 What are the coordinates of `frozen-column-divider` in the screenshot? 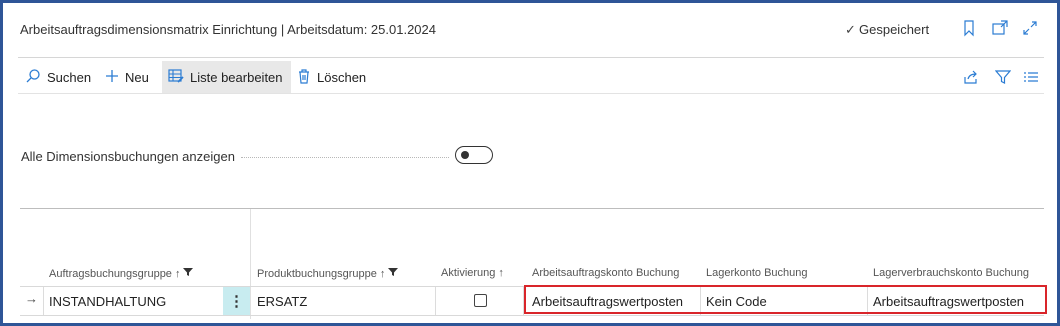 It's located at (250, 264).